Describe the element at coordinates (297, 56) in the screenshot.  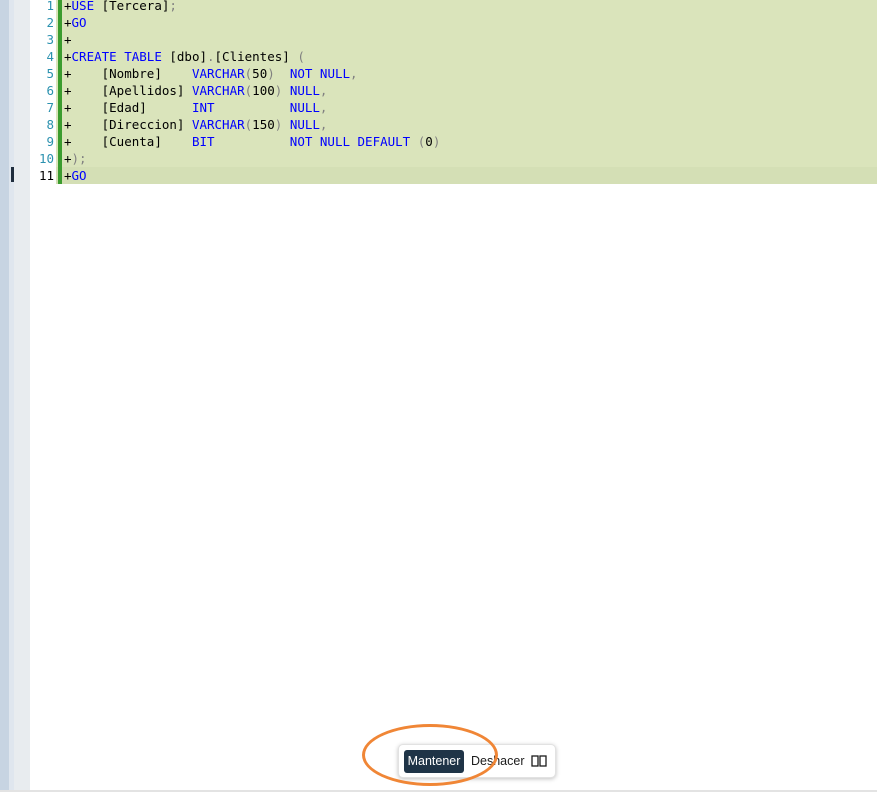
I see `punctuation-token: (` at that location.